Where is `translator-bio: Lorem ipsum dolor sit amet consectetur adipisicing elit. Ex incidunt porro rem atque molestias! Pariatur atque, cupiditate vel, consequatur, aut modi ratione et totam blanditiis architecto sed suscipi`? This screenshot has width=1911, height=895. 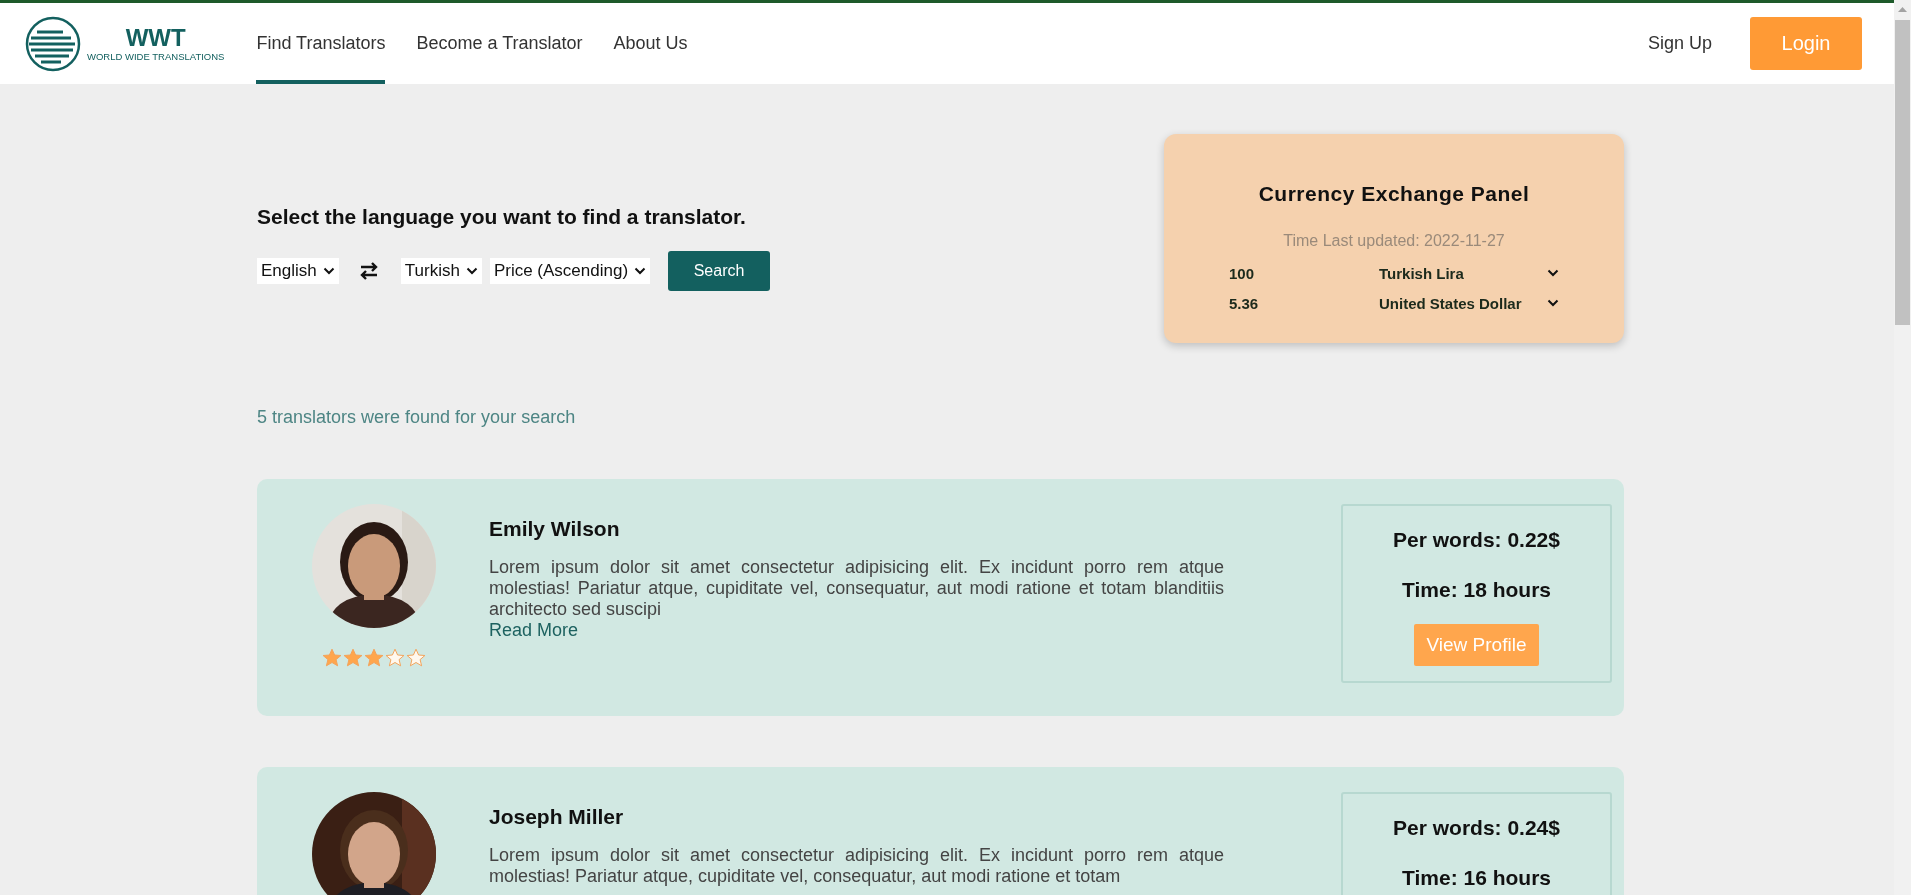
translator-bio: Lorem ipsum dolor sit amet consectetur adipisicing elit. Ex incidunt porro rem atque molestias! Pariatur atque, cupiditate vel, consequatur, aut modi ratione et totam blanditiis architecto sed suscipi is located at coordinates (856, 588).